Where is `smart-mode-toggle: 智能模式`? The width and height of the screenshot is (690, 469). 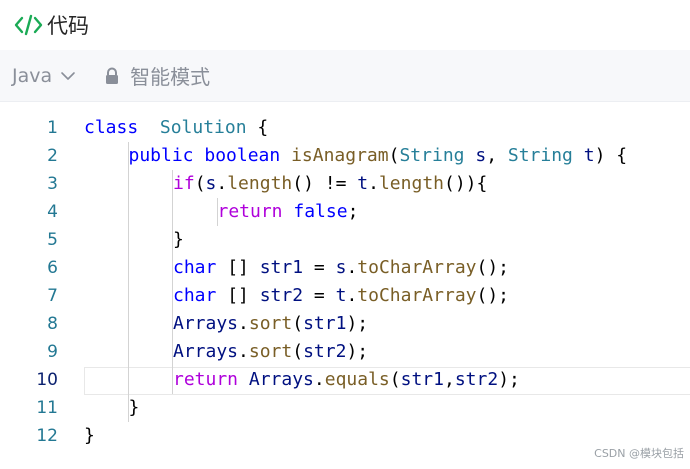 smart-mode-toggle: 智能模式 is located at coordinates (157, 75).